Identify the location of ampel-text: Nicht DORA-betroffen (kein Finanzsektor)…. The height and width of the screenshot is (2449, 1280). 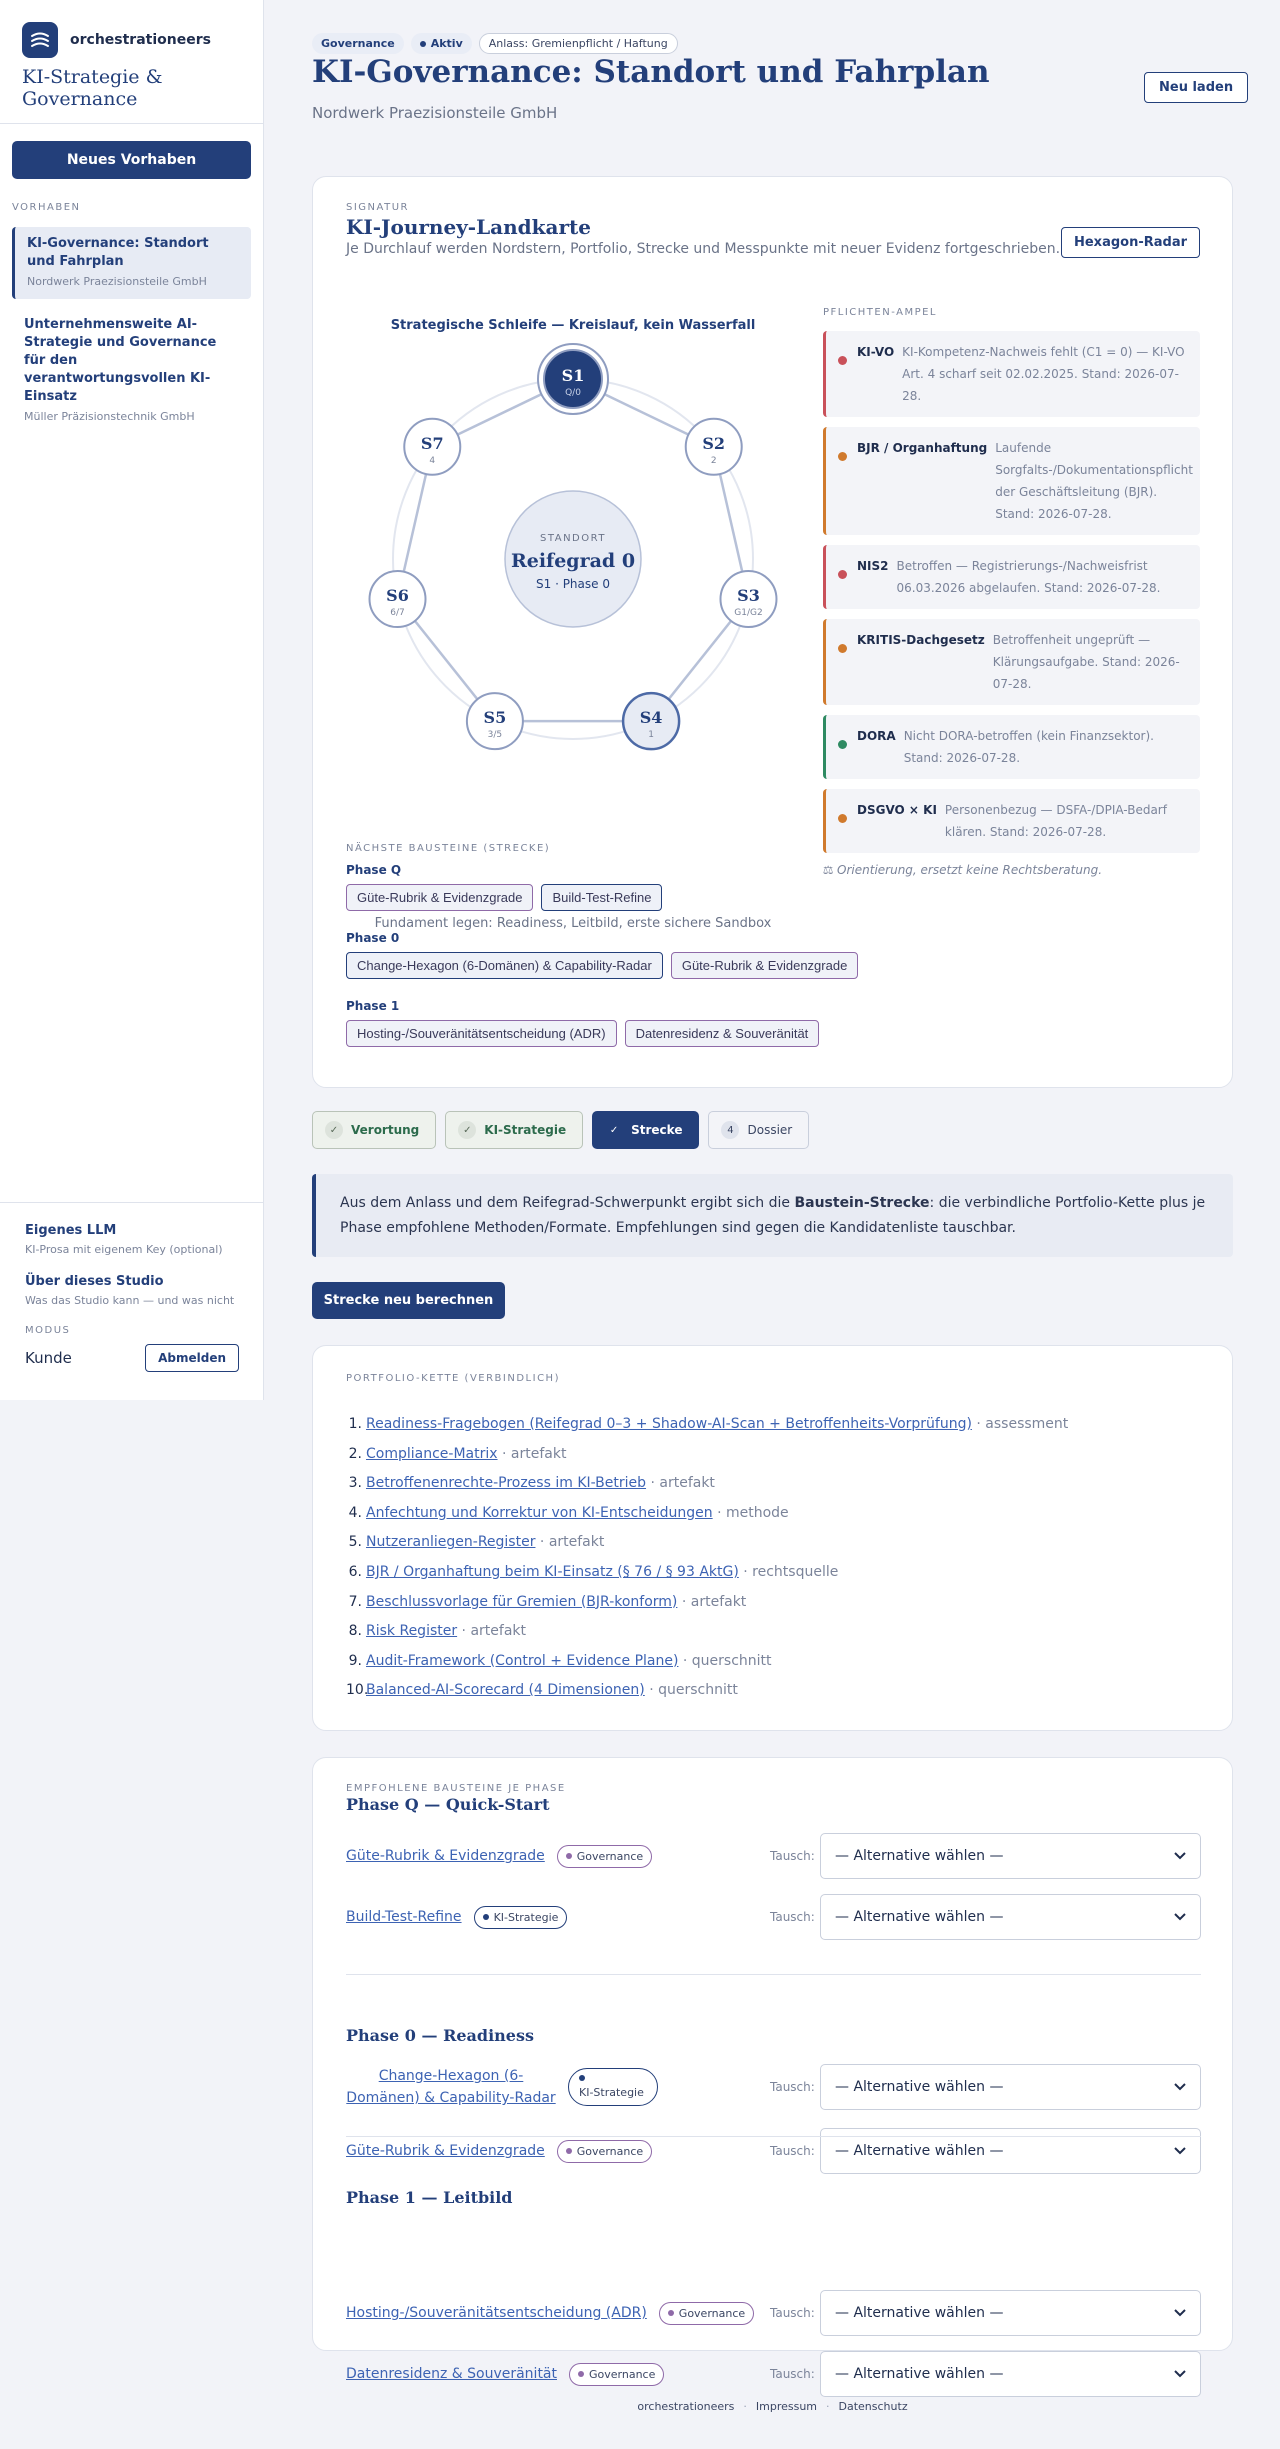
(1028, 747).